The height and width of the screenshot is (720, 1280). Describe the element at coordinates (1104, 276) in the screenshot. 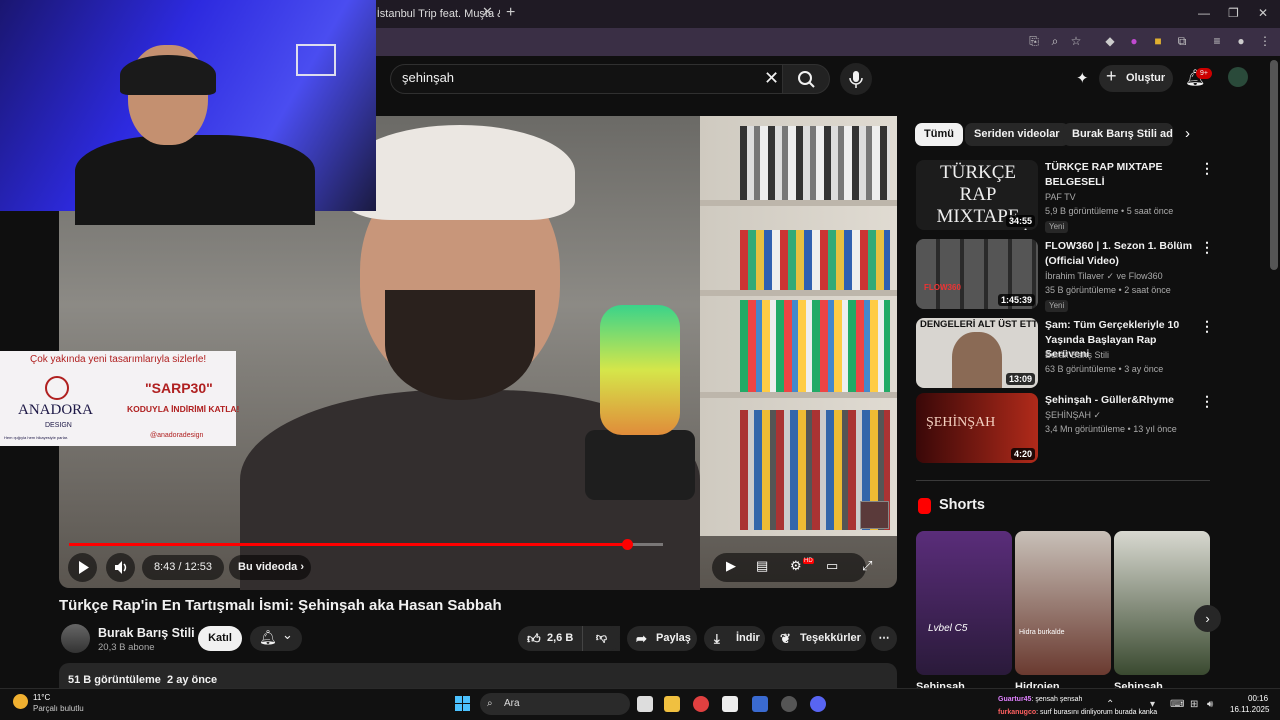

I see `rec-channel: İbrahim Tilaver ✓ ve Flow360` at that location.